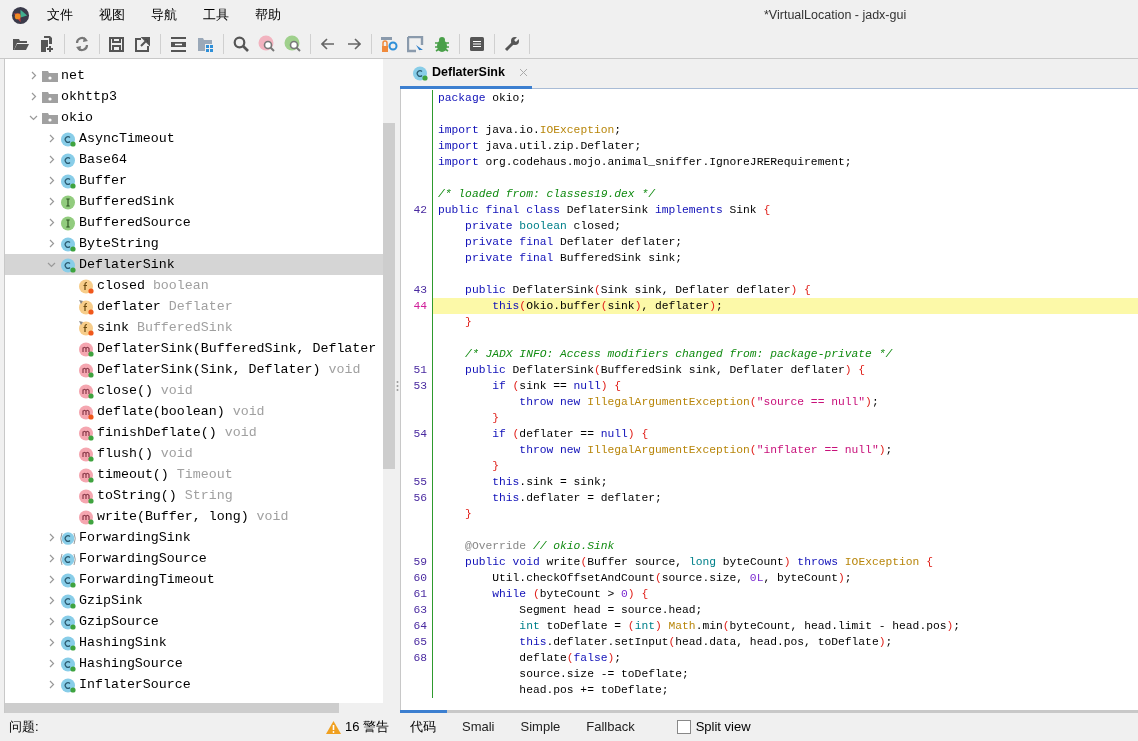 Image resolution: width=1138 pixels, height=741 pixels. What do you see at coordinates (200, 306) in the screenshot?
I see `type-label: Deflater` at bounding box center [200, 306].